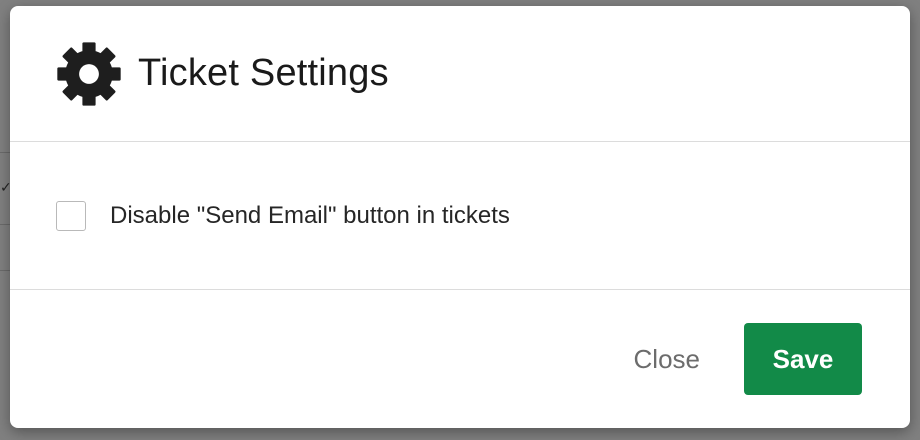 The image size is (920, 440). I want to click on dialog-title: Ticket Settings, so click(263, 73).